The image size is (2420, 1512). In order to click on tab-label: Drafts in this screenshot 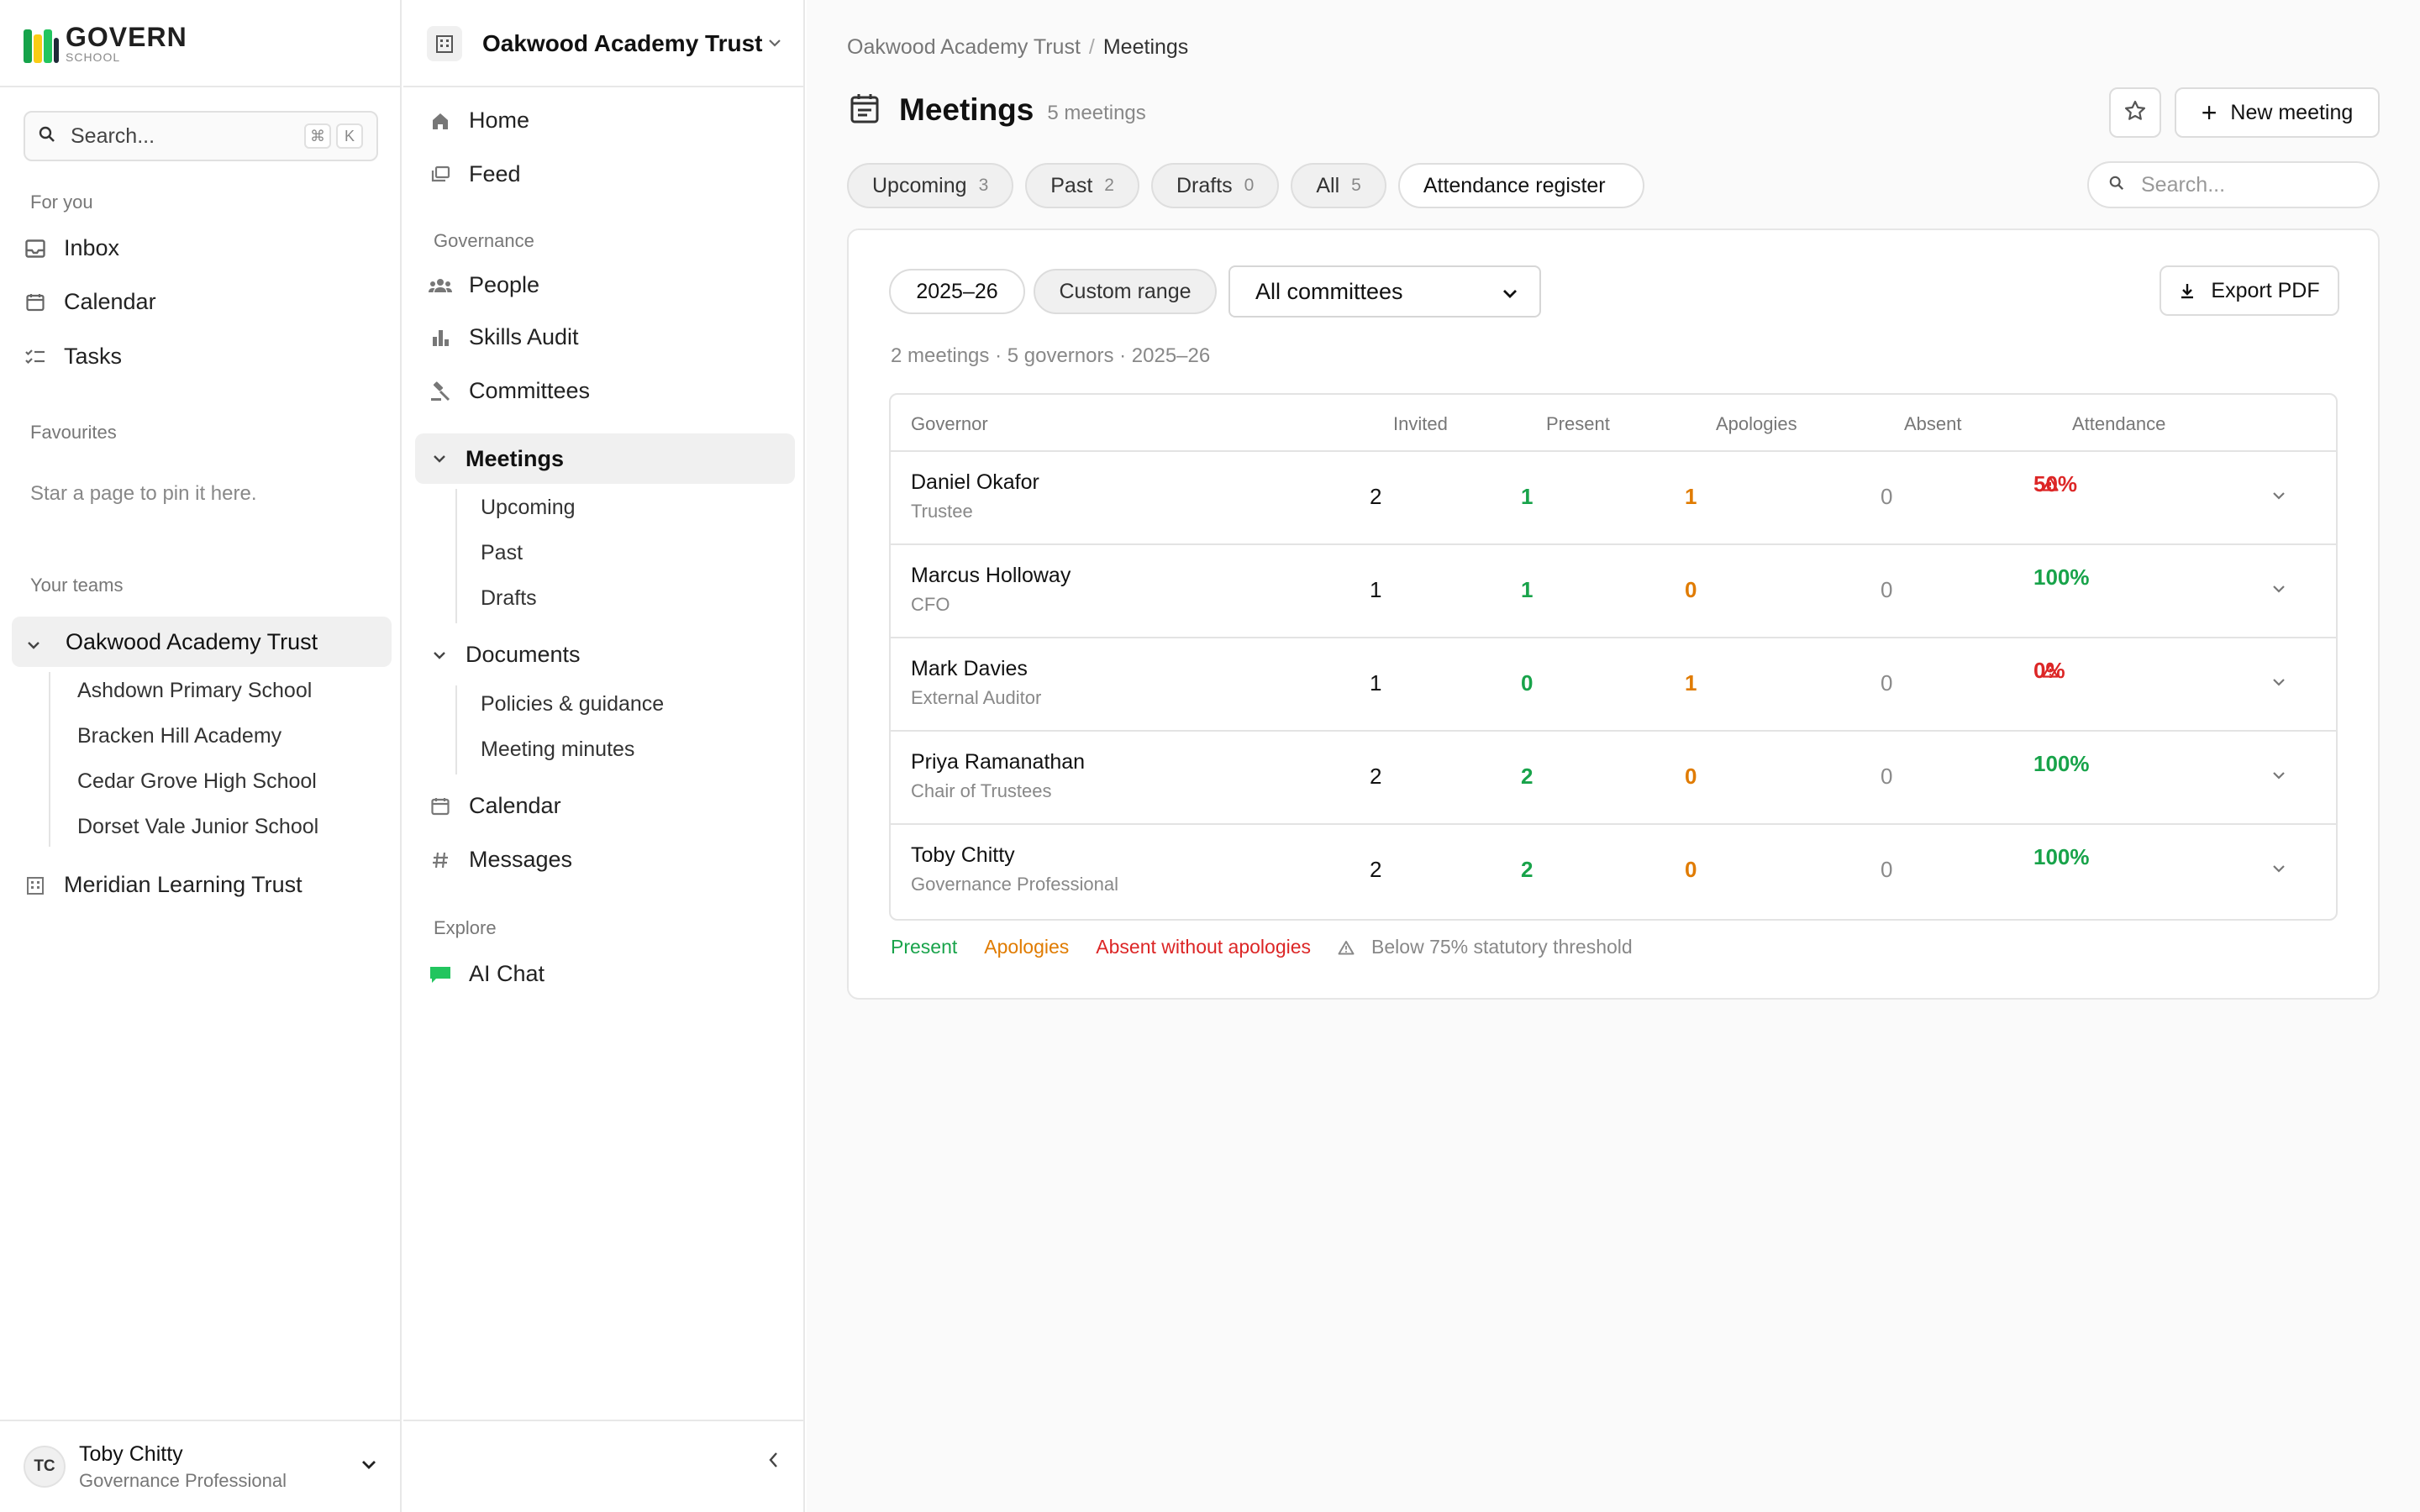, I will do `click(1204, 185)`.